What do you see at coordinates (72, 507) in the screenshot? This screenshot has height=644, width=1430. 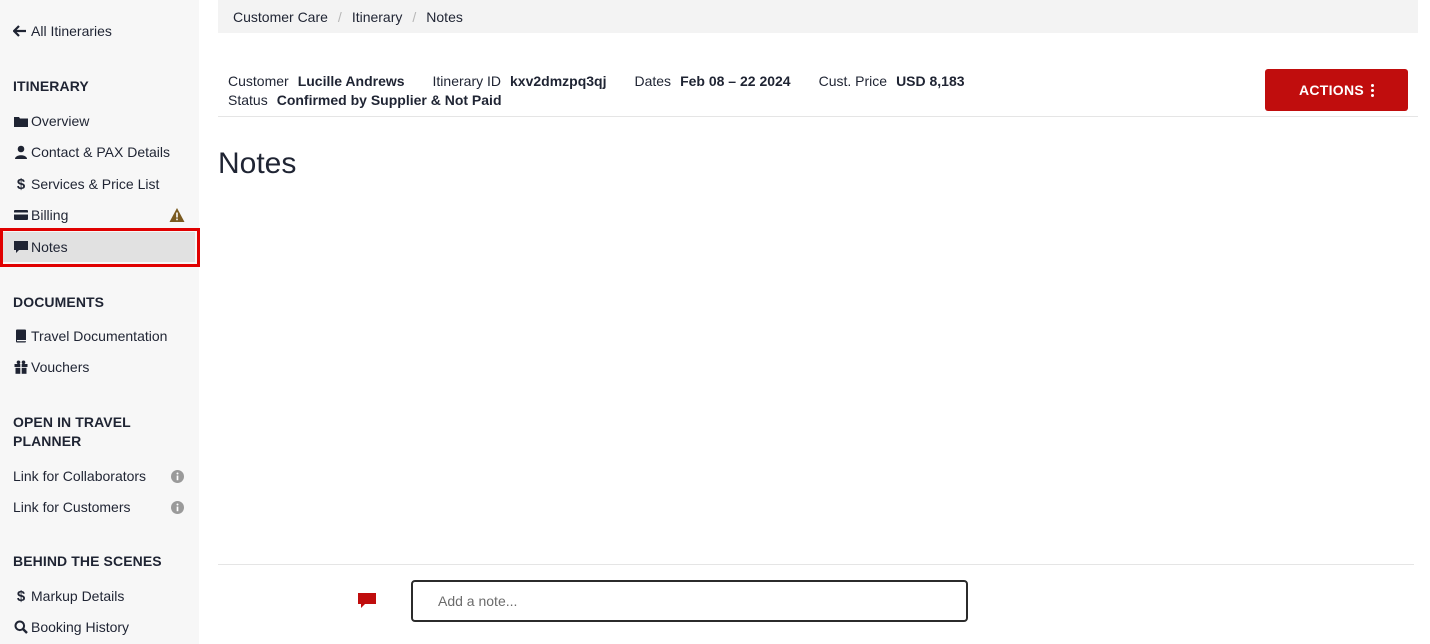 I see `sidebar-item-label: Link for Customers` at bounding box center [72, 507].